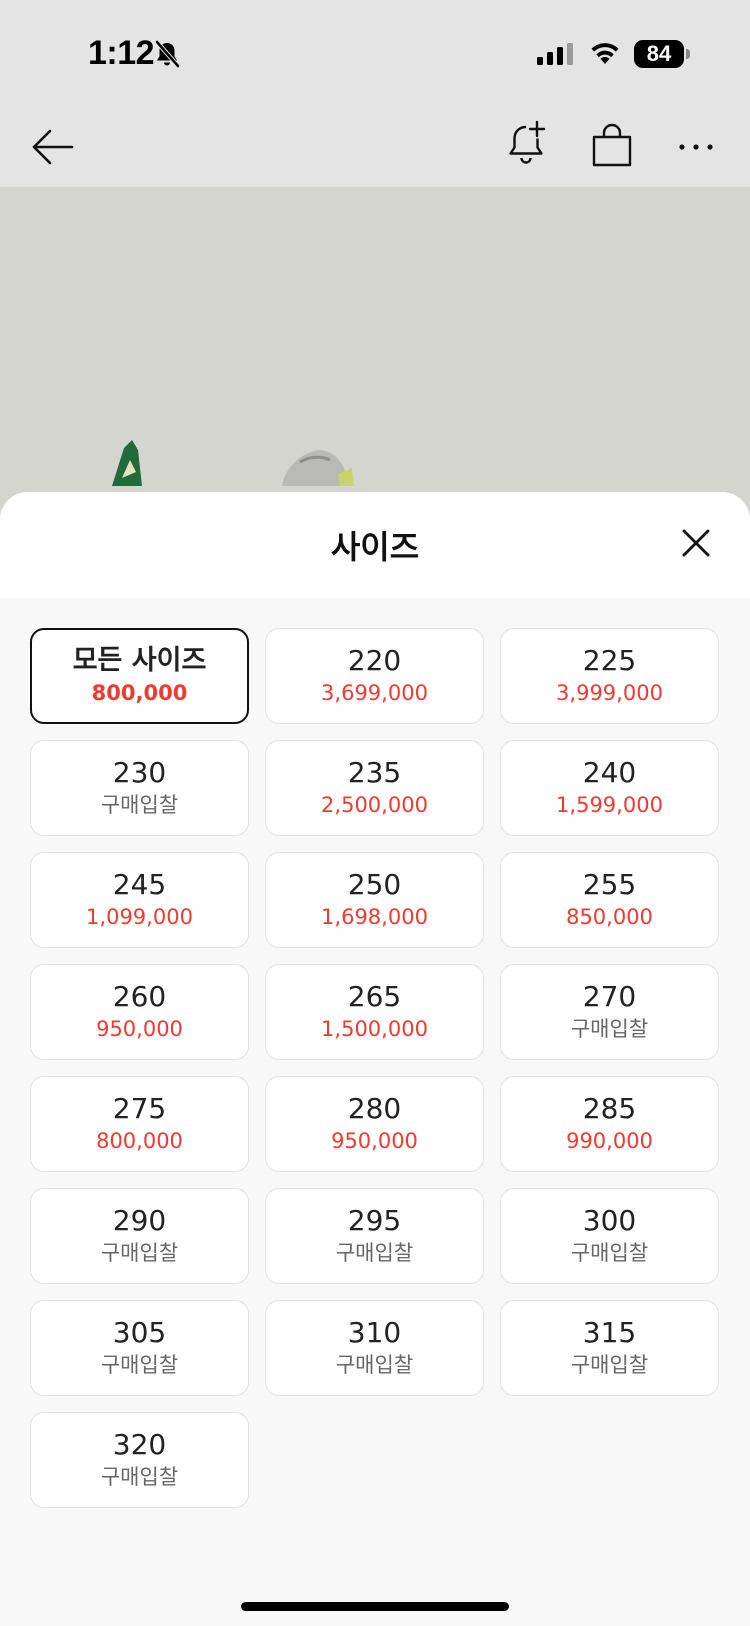 Image resolution: width=750 pixels, height=1626 pixels. I want to click on size-option-250: 250 1,698,000, so click(374, 900).